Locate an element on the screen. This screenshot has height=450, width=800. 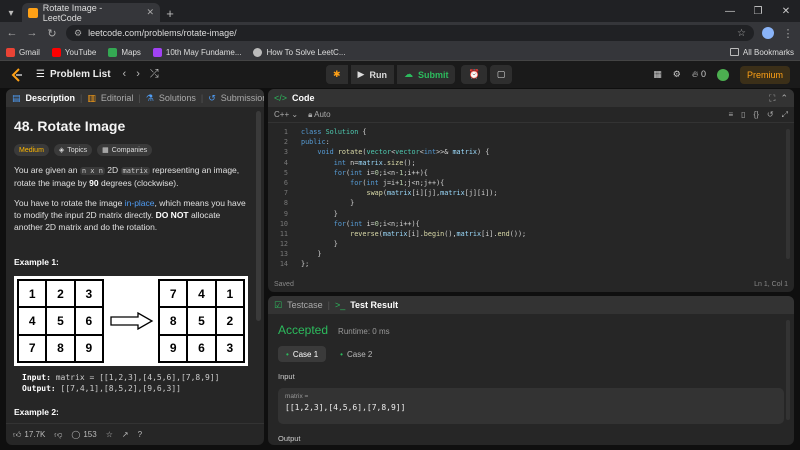
collapse-panel-icon: ⌃ is located at coordinates (784, 98).